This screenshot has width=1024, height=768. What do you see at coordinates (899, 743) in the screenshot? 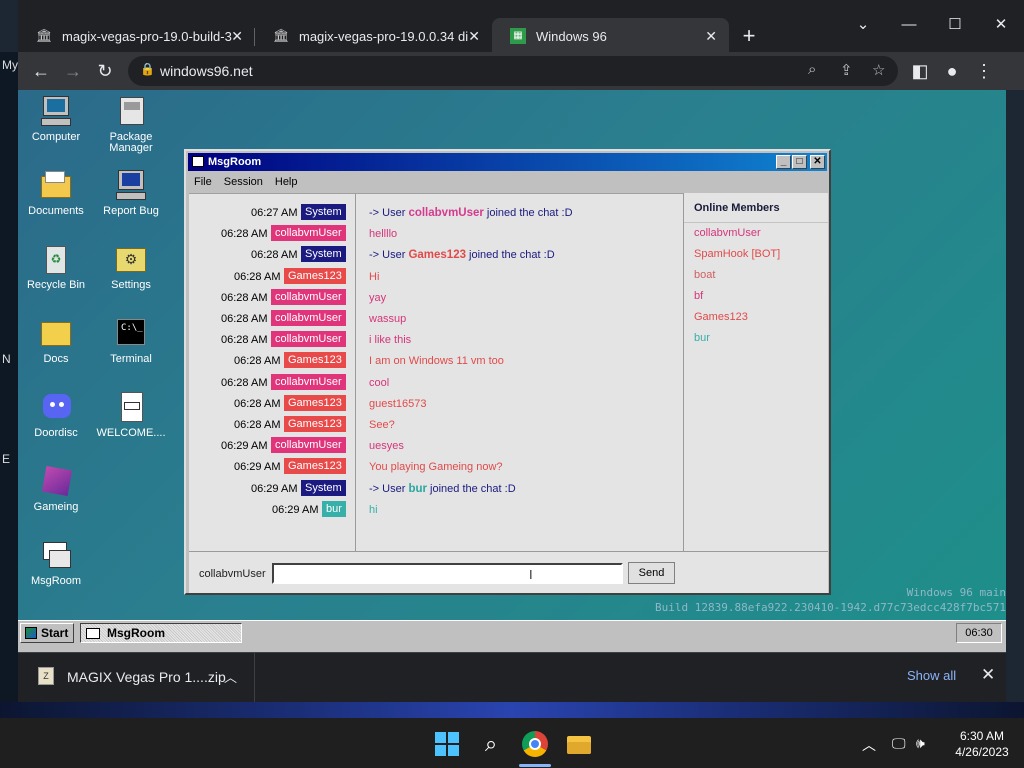
I see `network-icon: 🖵` at bounding box center [899, 743].